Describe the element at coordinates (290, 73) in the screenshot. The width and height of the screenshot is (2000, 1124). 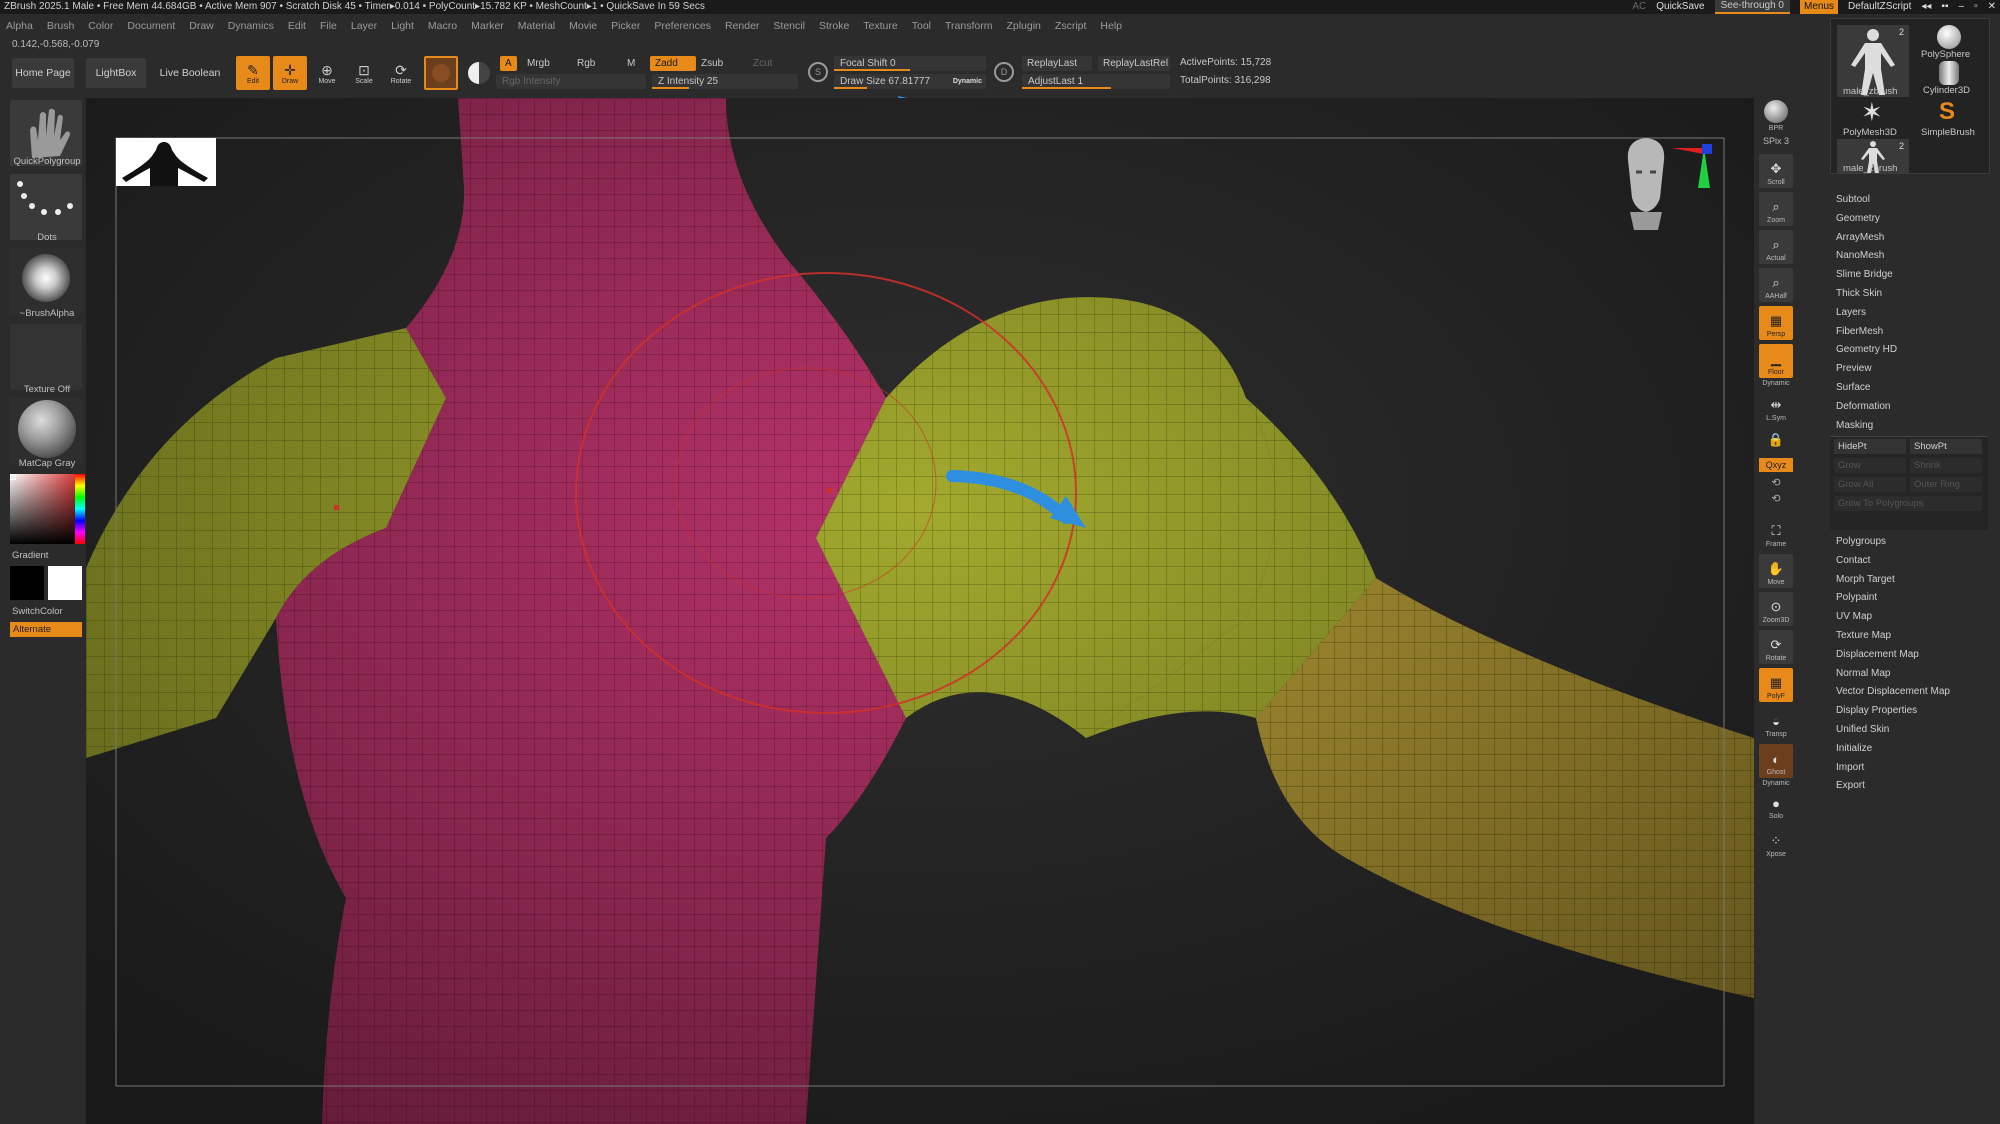
I see `draw-button: ✛ Draw` at that location.